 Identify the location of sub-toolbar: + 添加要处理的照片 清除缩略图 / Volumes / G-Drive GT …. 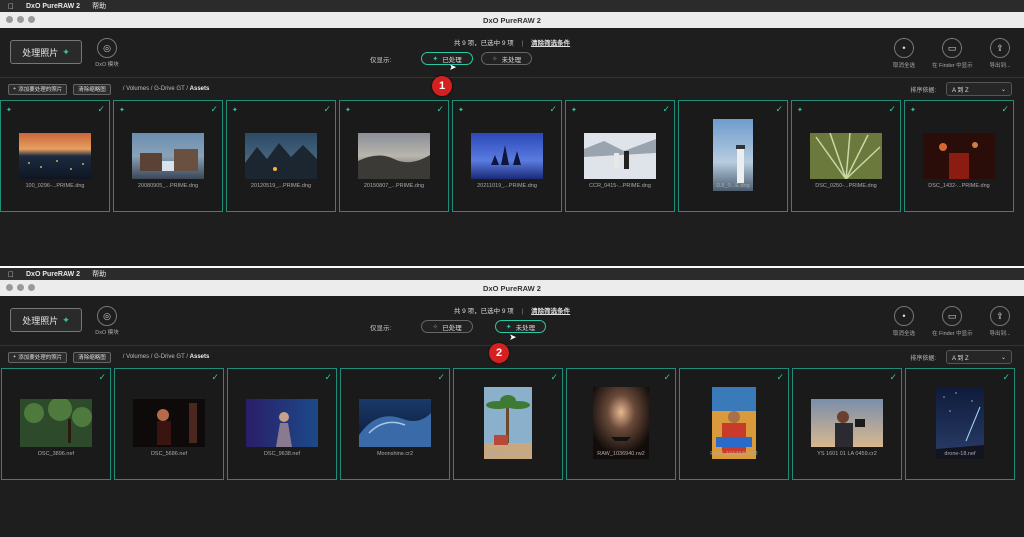
(512, 89).